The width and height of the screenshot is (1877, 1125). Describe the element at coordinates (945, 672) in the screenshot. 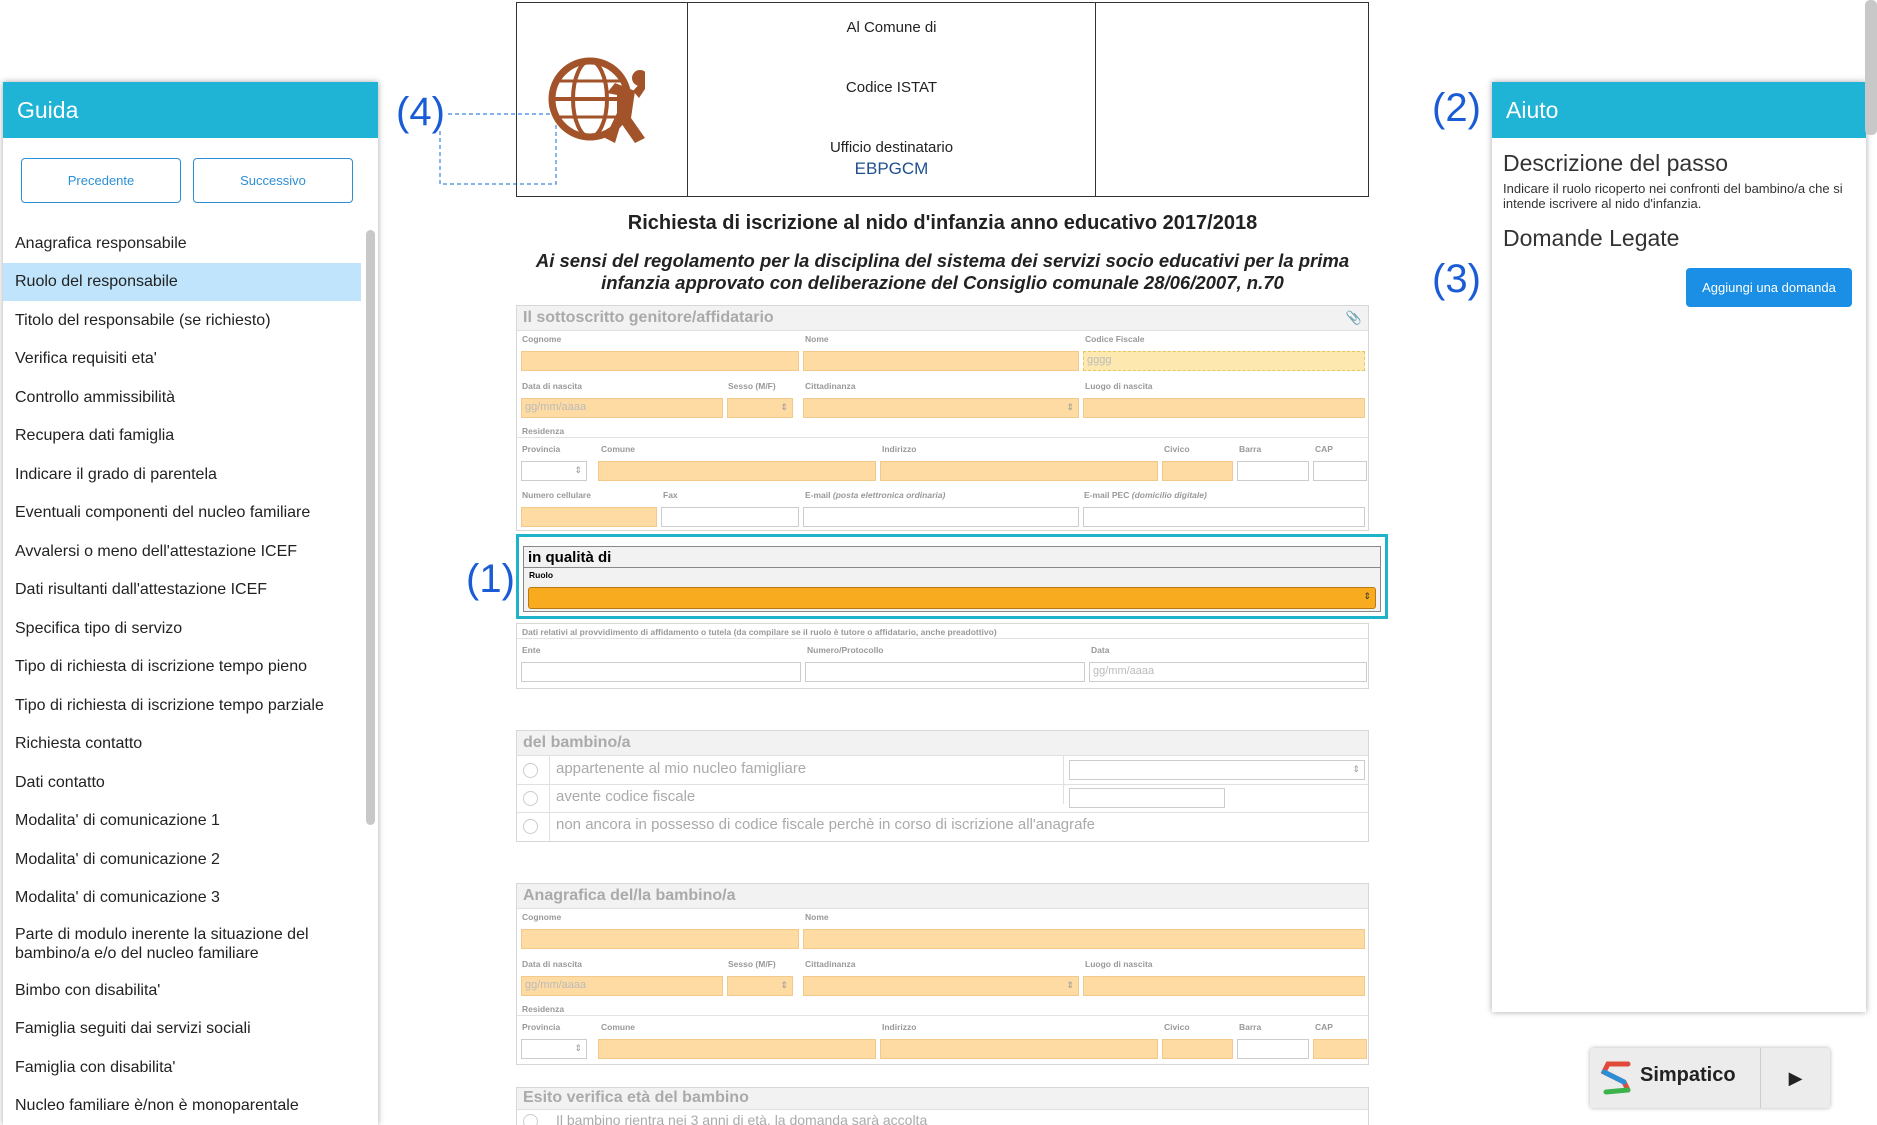

I see `numero-input` at that location.